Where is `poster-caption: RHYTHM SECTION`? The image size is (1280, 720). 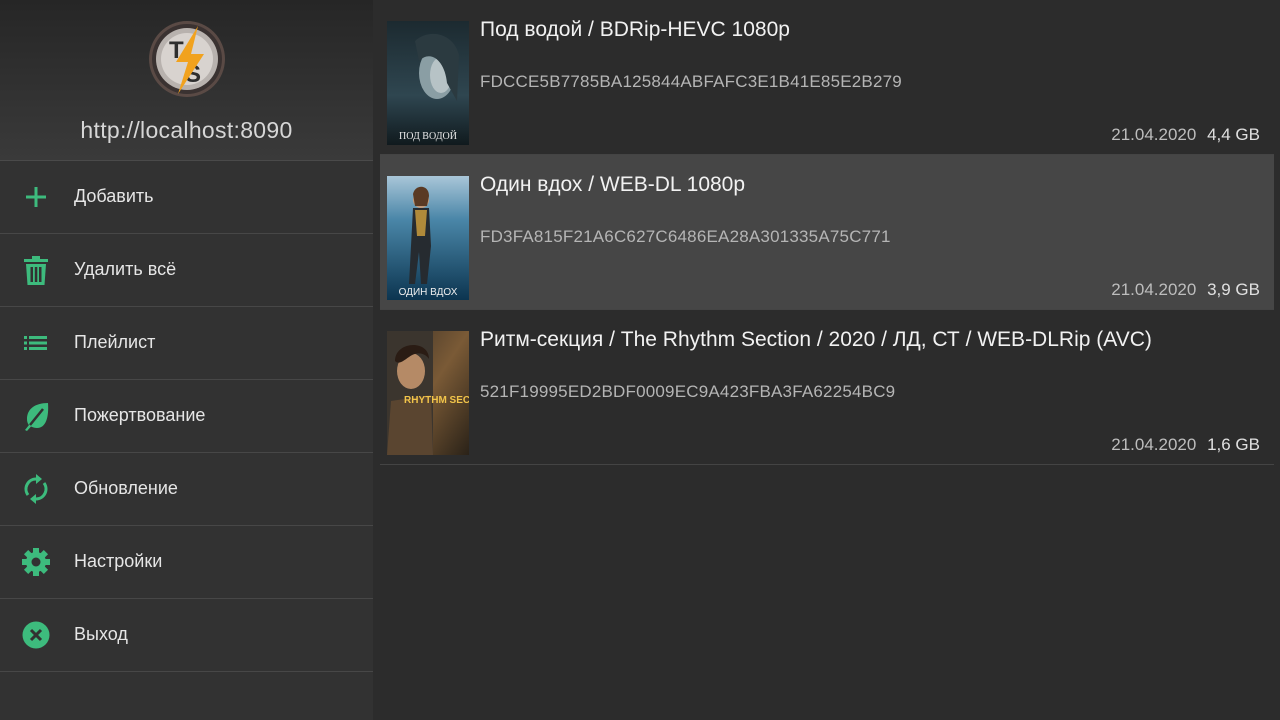 poster-caption: RHYTHM SECTION is located at coordinates (436, 400).